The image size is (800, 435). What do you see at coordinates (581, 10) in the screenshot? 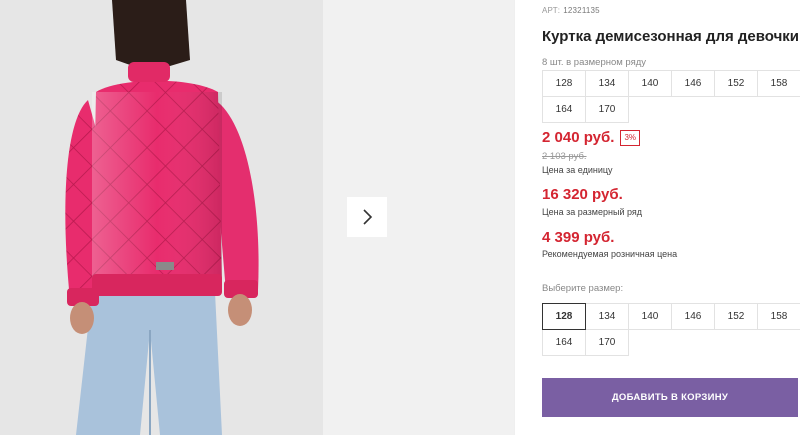
I see `sku-value: 12321135` at bounding box center [581, 10].